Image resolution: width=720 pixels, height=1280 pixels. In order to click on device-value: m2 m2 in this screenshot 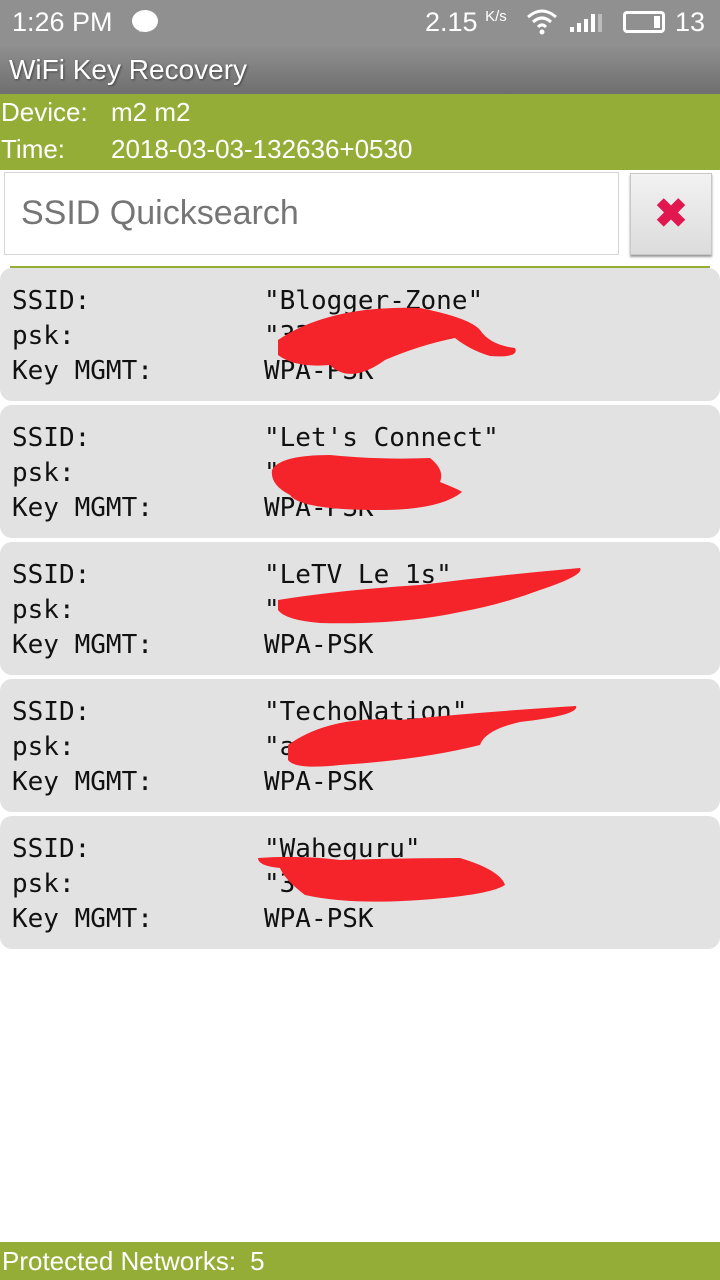, I will do `click(151, 112)`.